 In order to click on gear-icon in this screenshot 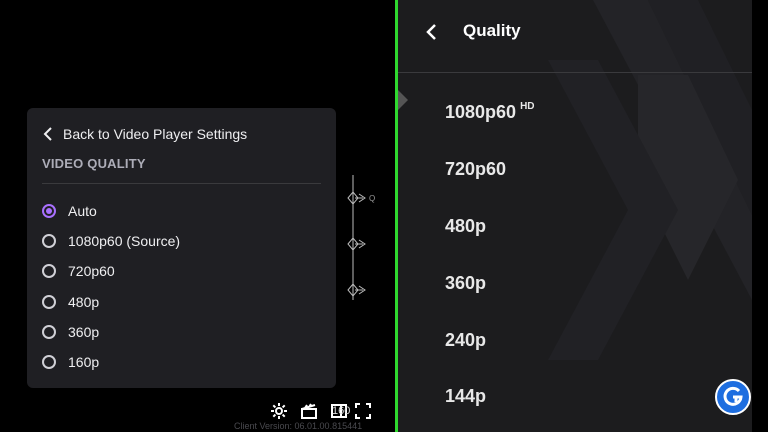, I will do `click(279, 411)`.